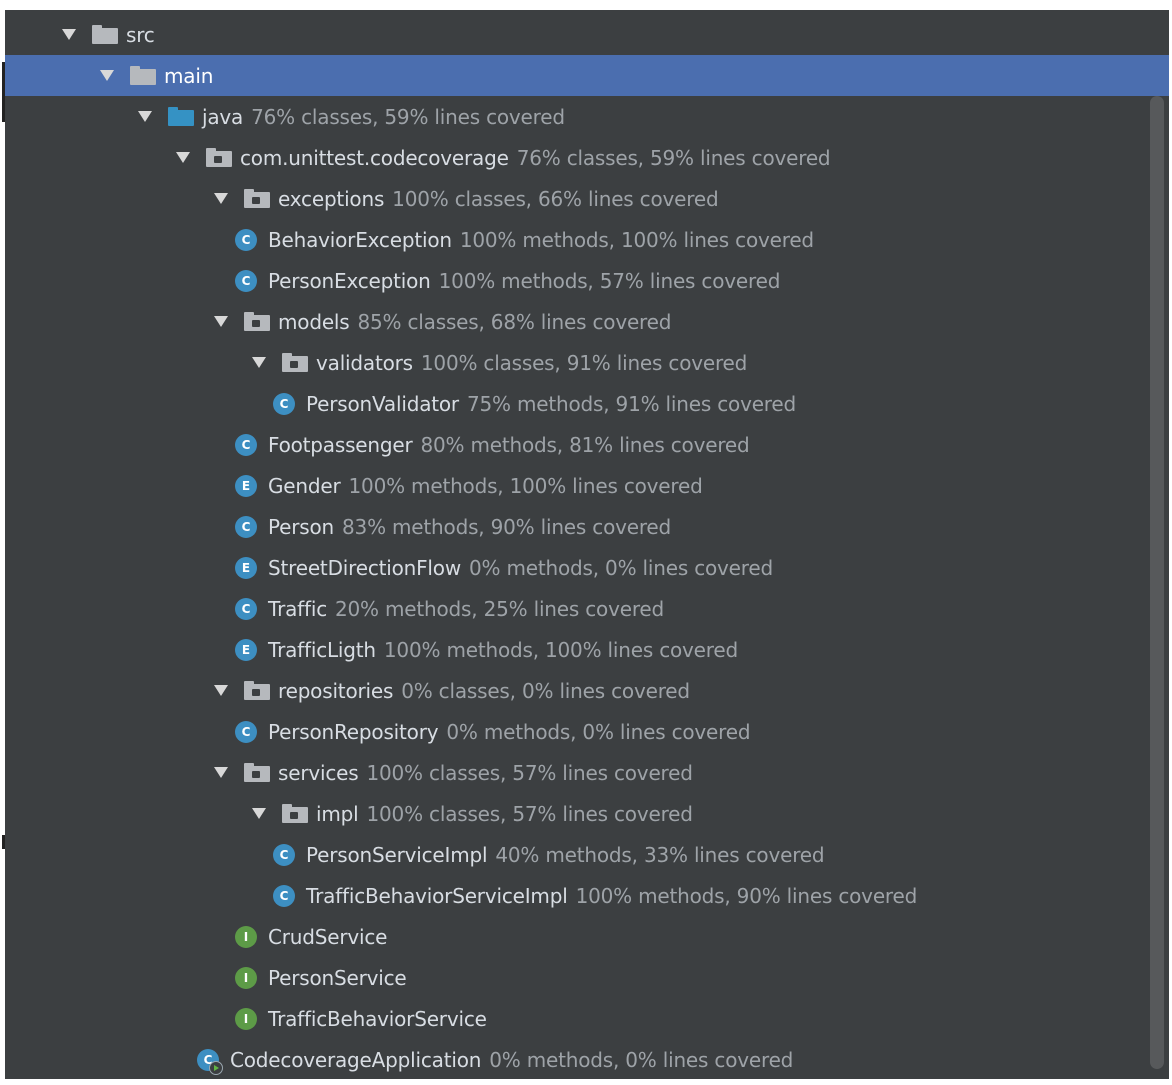  Describe the element at coordinates (382, 403) in the screenshot. I see `tree-item-name: PersonValidator` at that location.